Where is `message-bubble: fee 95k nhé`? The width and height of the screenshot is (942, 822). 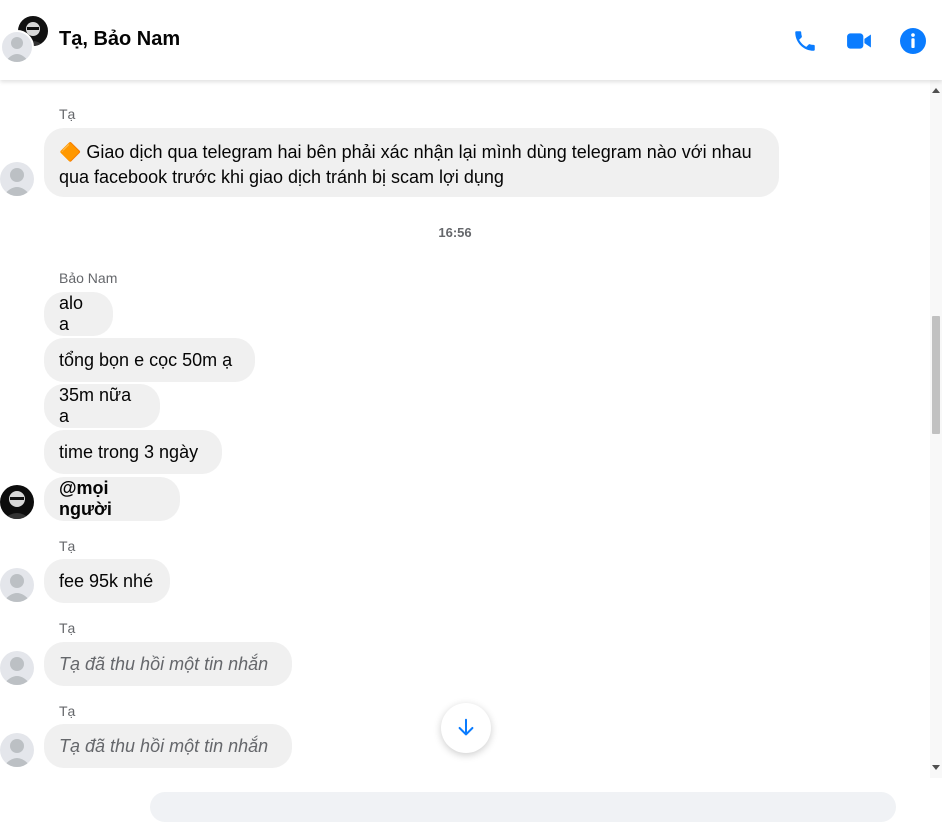 message-bubble: fee 95k nhé is located at coordinates (107, 581).